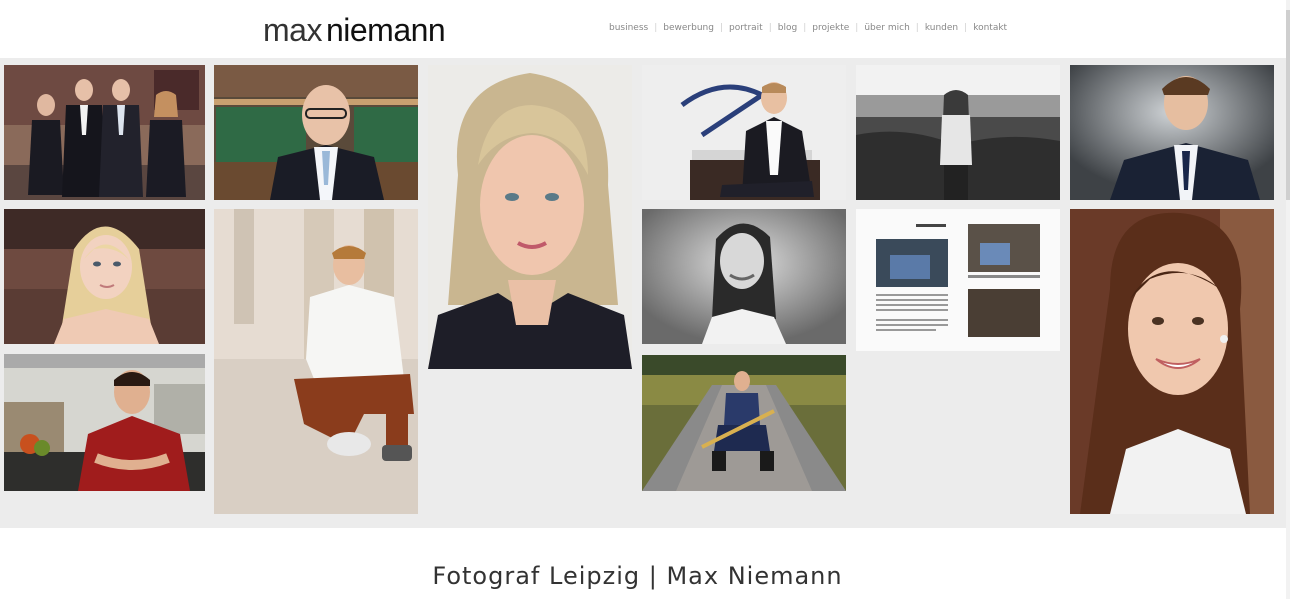 The height and width of the screenshot is (599, 1290). What do you see at coordinates (1288, 299) in the screenshot?
I see `page-scrollbar` at bounding box center [1288, 299].